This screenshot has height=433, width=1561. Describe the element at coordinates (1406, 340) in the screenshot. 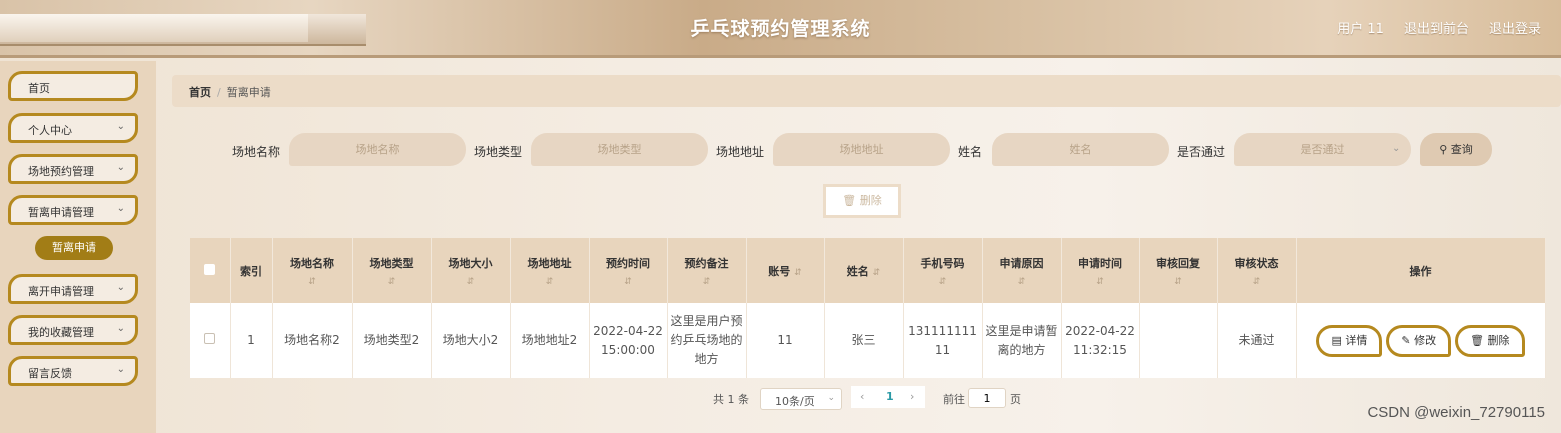

I see `pencil-icon: ✎` at that location.